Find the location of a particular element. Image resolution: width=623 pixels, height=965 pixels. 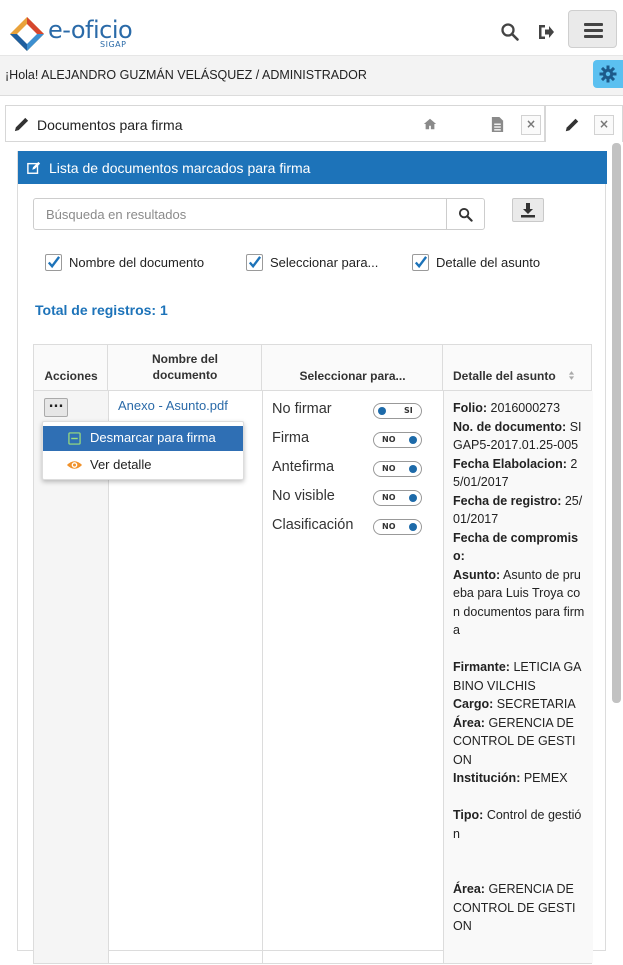

menu-item-ver-detalle: Ver detalle is located at coordinates (143, 465).